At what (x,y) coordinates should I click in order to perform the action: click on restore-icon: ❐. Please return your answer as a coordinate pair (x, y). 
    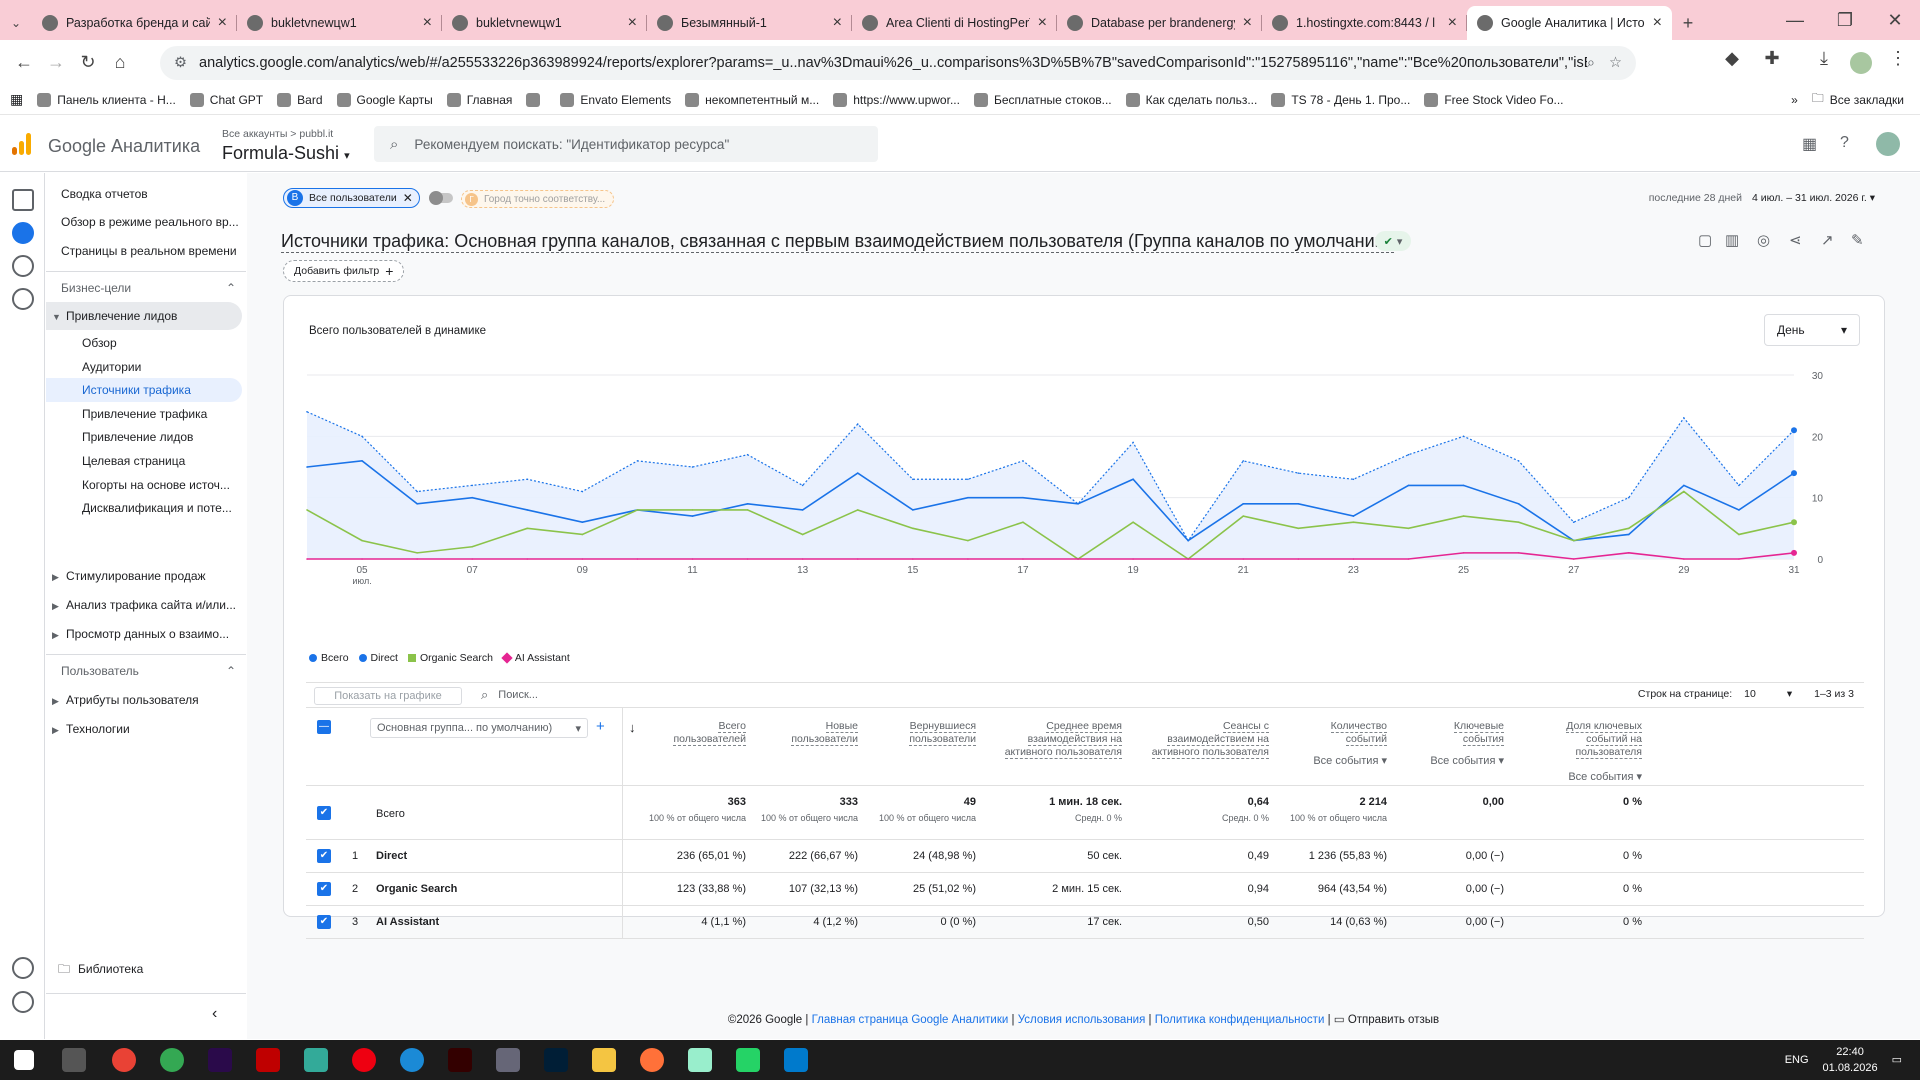
    Looking at the image, I should click on (1845, 20).